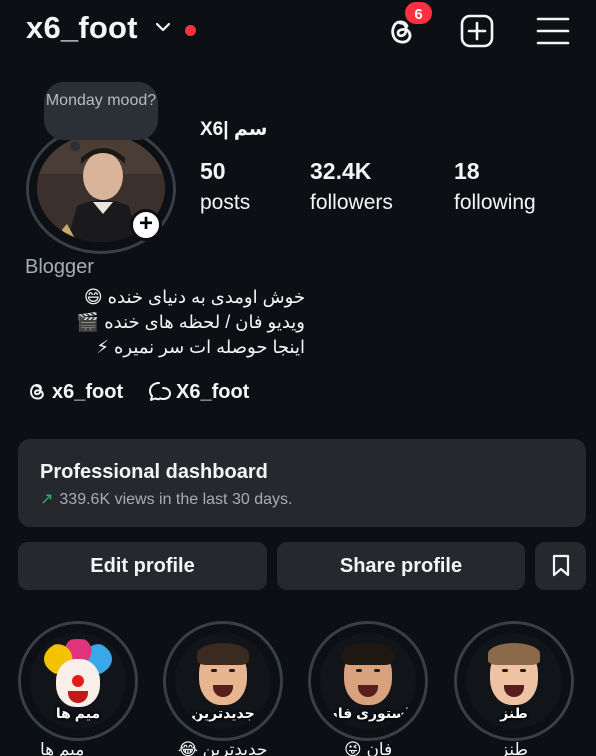 The width and height of the screenshot is (596, 756). I want to click on highlight-fun-story: استوری فان, so click(368, 681).